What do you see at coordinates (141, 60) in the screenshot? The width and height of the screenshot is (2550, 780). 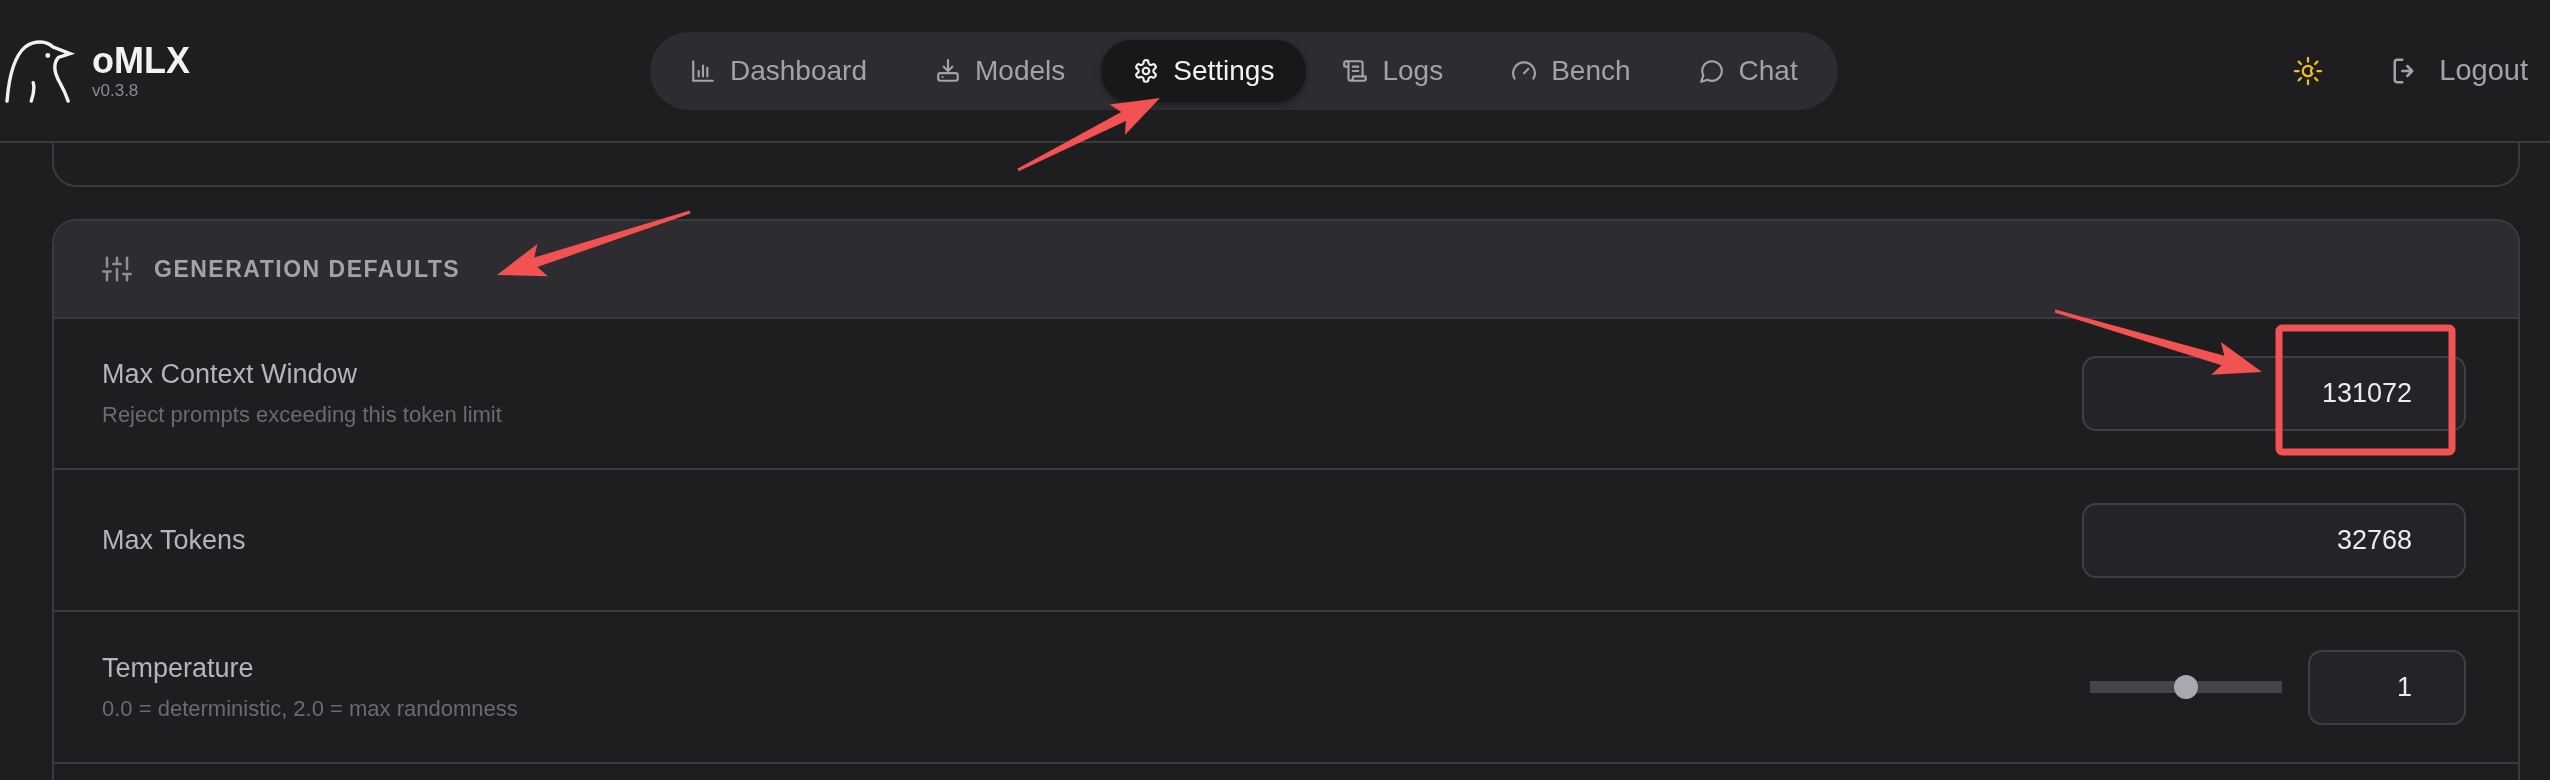 I see `app-name: oMLX` at bounding box center [141, 60].